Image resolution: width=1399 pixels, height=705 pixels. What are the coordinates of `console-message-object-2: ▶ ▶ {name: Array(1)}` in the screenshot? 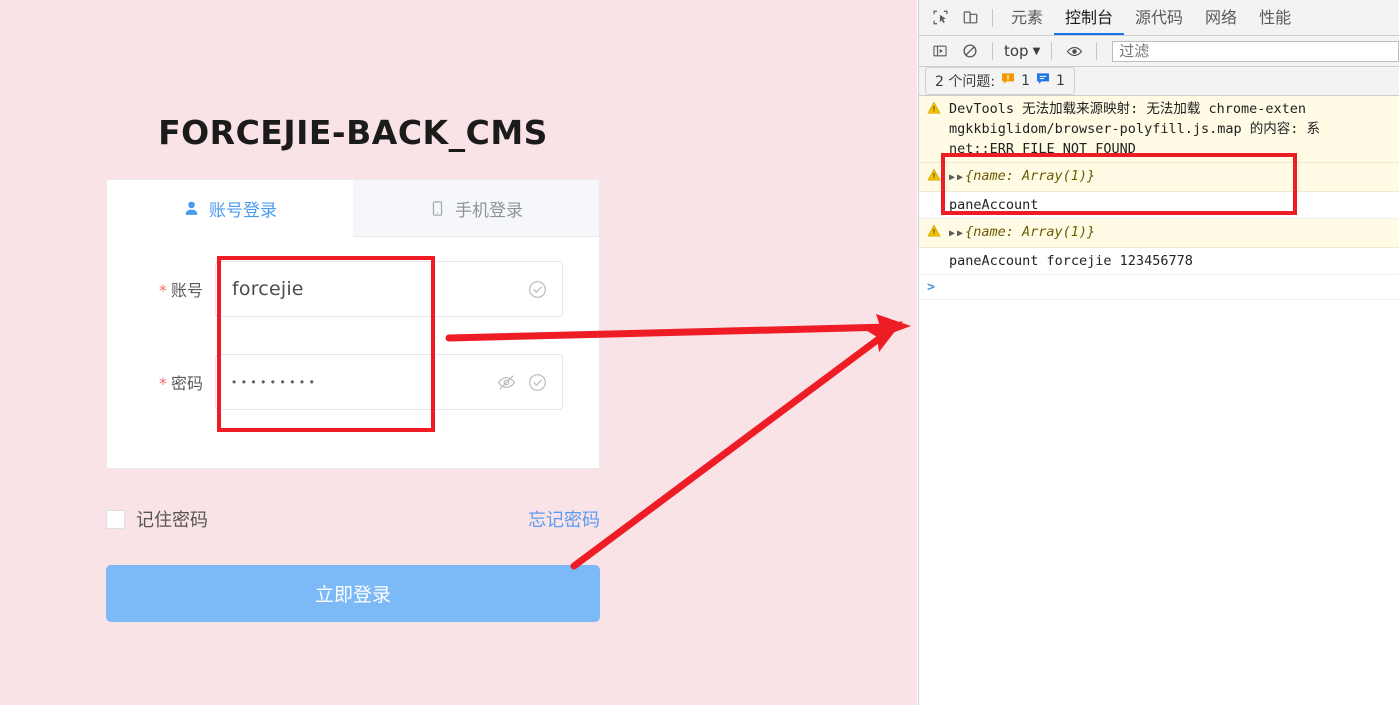 It's located at (1159, 233).